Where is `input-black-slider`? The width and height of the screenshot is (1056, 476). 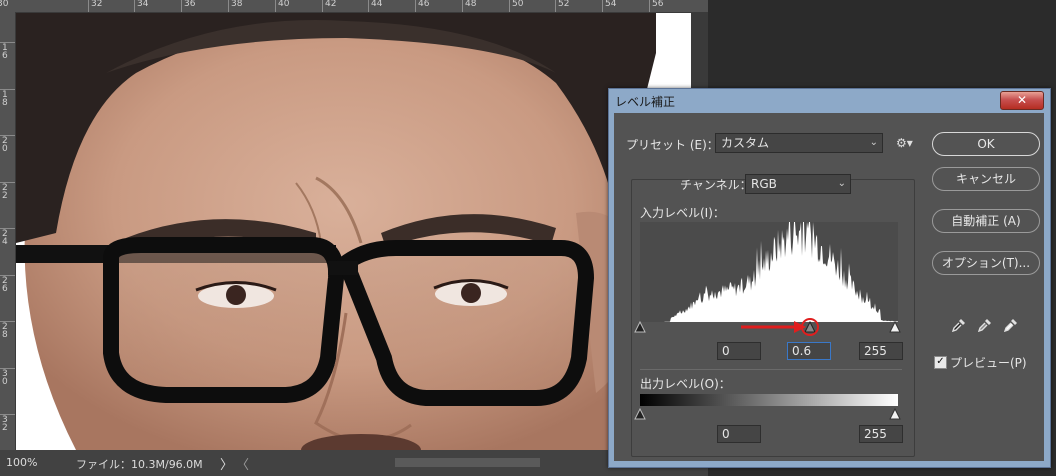 input-black-slider is located at coordinates (640, 326).